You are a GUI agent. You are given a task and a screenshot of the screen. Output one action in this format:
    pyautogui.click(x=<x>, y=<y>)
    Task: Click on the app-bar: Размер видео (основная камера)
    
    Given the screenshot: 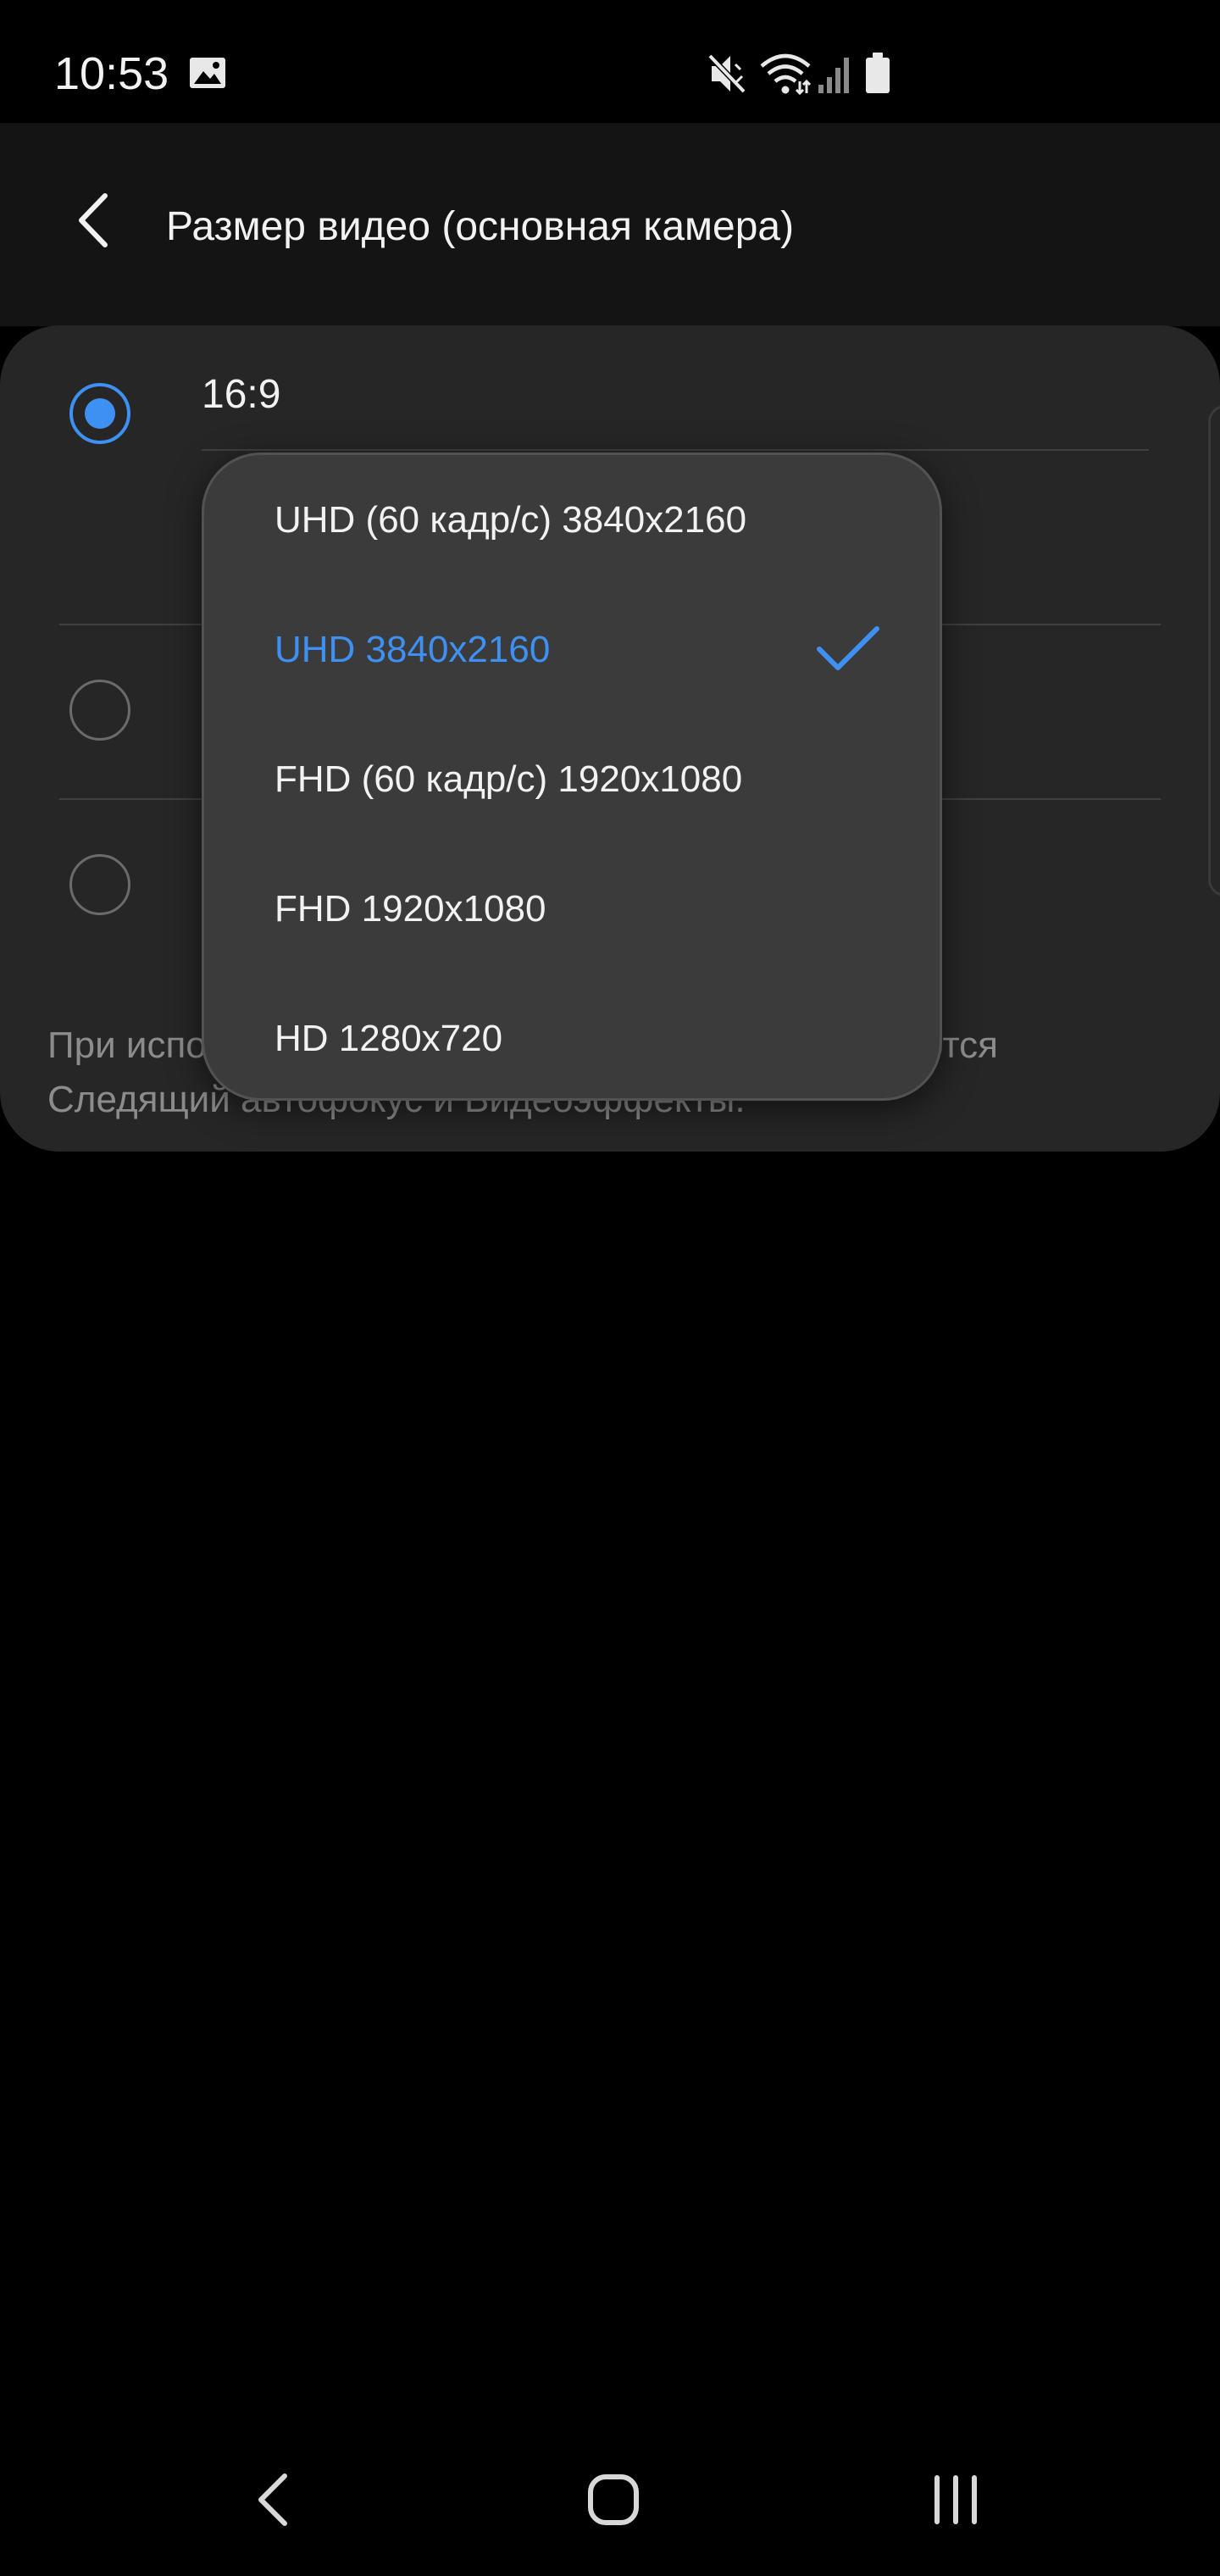 What is the action you would take?
    pyautogui.click(x=610, y=224)
    